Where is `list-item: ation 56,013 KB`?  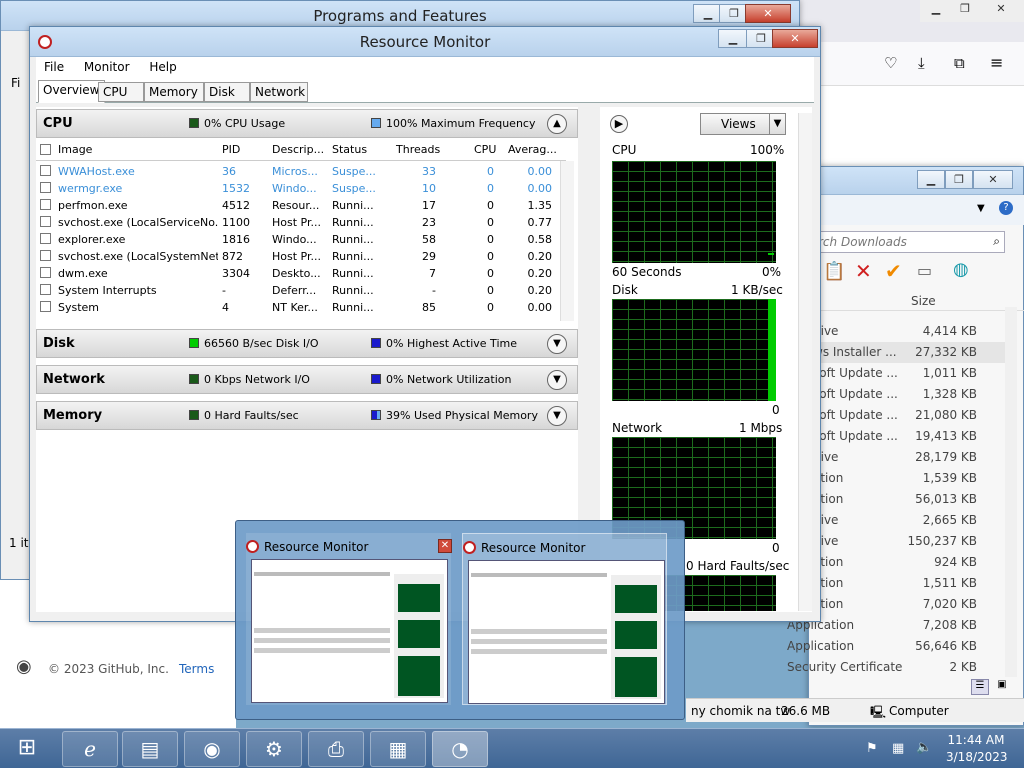 list-item: ation 56,013 KB is located at coordinates (907, 499).